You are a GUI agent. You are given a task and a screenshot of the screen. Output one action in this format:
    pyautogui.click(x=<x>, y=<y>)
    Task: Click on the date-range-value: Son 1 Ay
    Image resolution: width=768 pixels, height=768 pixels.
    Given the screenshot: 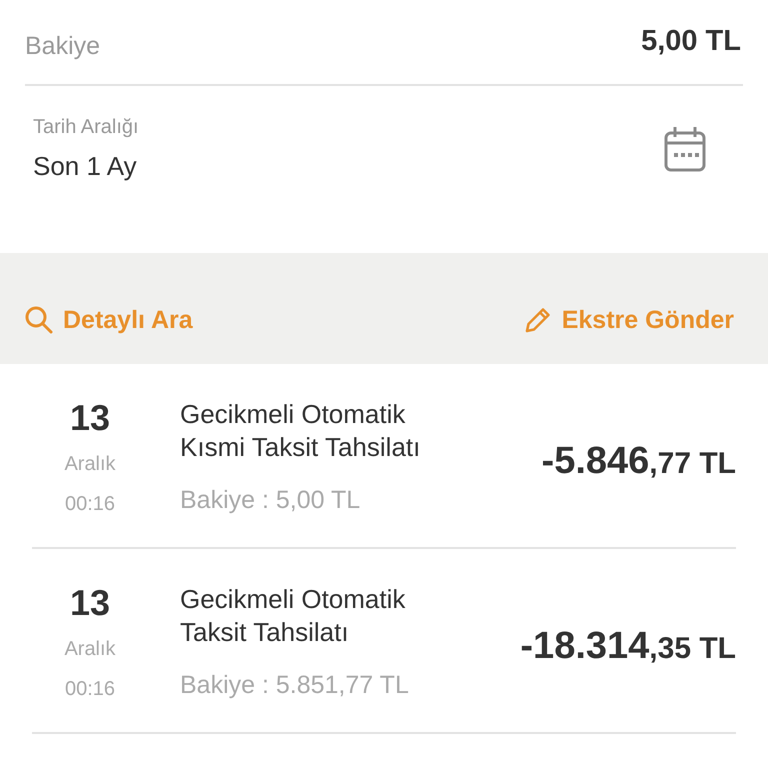 What is the action you would take?
    pyautogui.click(x=86, y=166)
    